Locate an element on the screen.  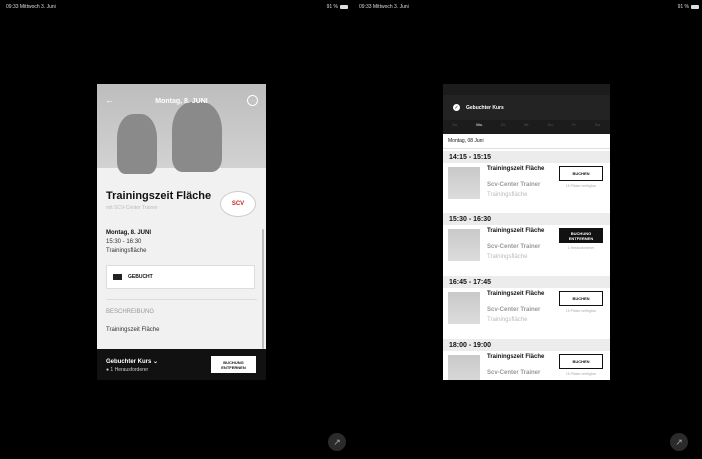
logo-text: SCV is located at coordinates (238, 204).